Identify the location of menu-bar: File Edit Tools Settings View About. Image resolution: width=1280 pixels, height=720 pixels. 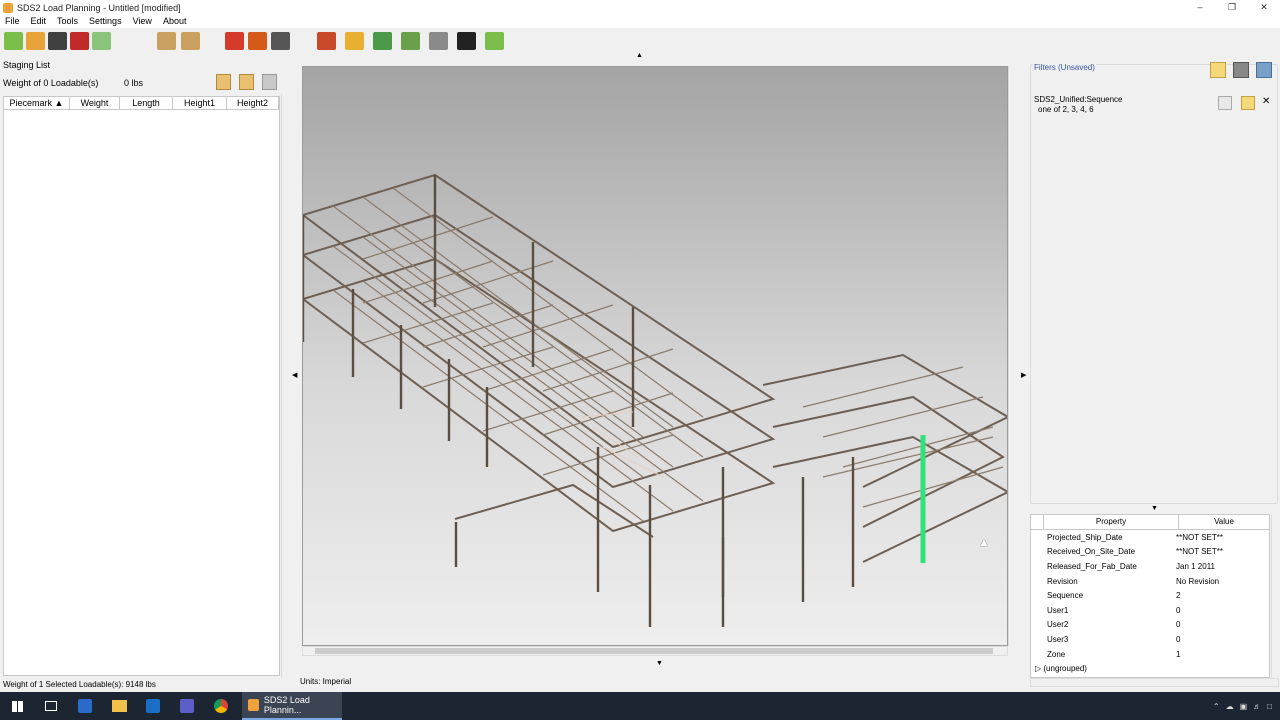
(640, 21).